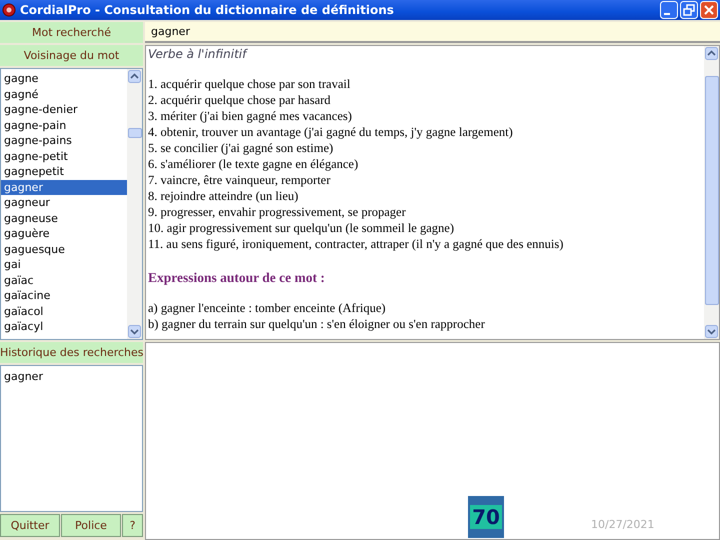 The image size is (720, 540). Describe the element at coordinates (64, 311) in the screenshot. I see `word-list-item: gaïacol` at that location.